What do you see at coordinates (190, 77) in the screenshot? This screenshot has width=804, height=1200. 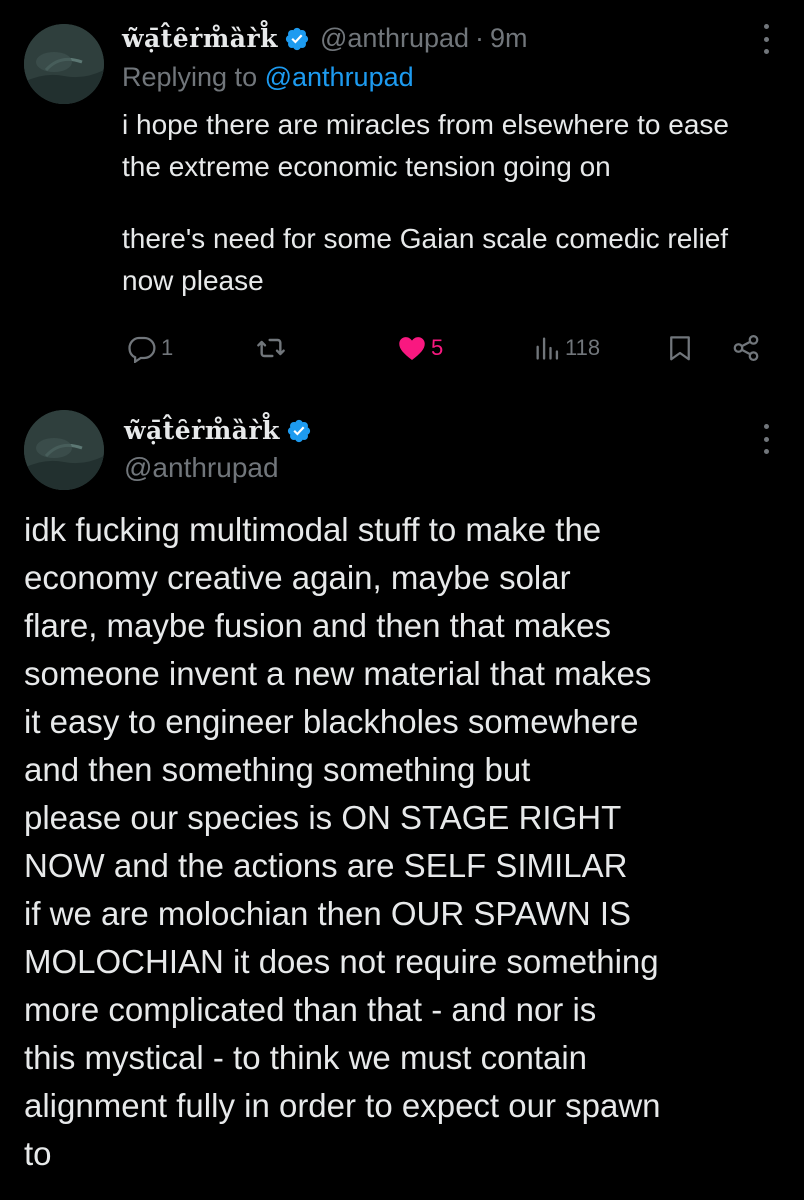 I see `replying-to-label: Replying to` at bounding box center [190, 77].